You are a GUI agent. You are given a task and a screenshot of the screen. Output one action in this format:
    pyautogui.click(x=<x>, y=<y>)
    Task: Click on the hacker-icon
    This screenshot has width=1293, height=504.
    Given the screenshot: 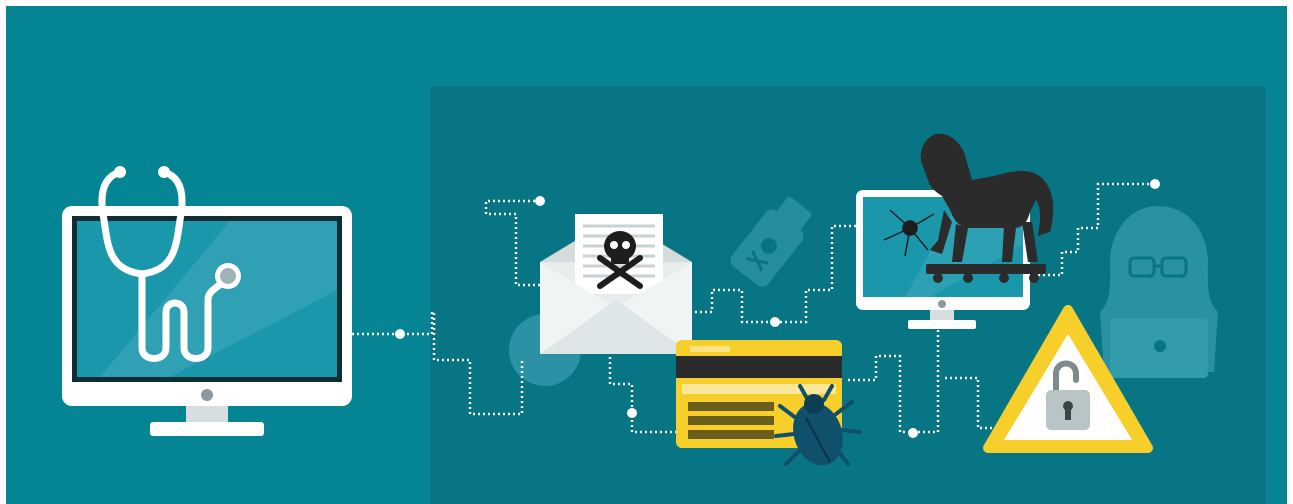 What is the action you would take?
    pyautogui.click(x=1159, y=292)
    